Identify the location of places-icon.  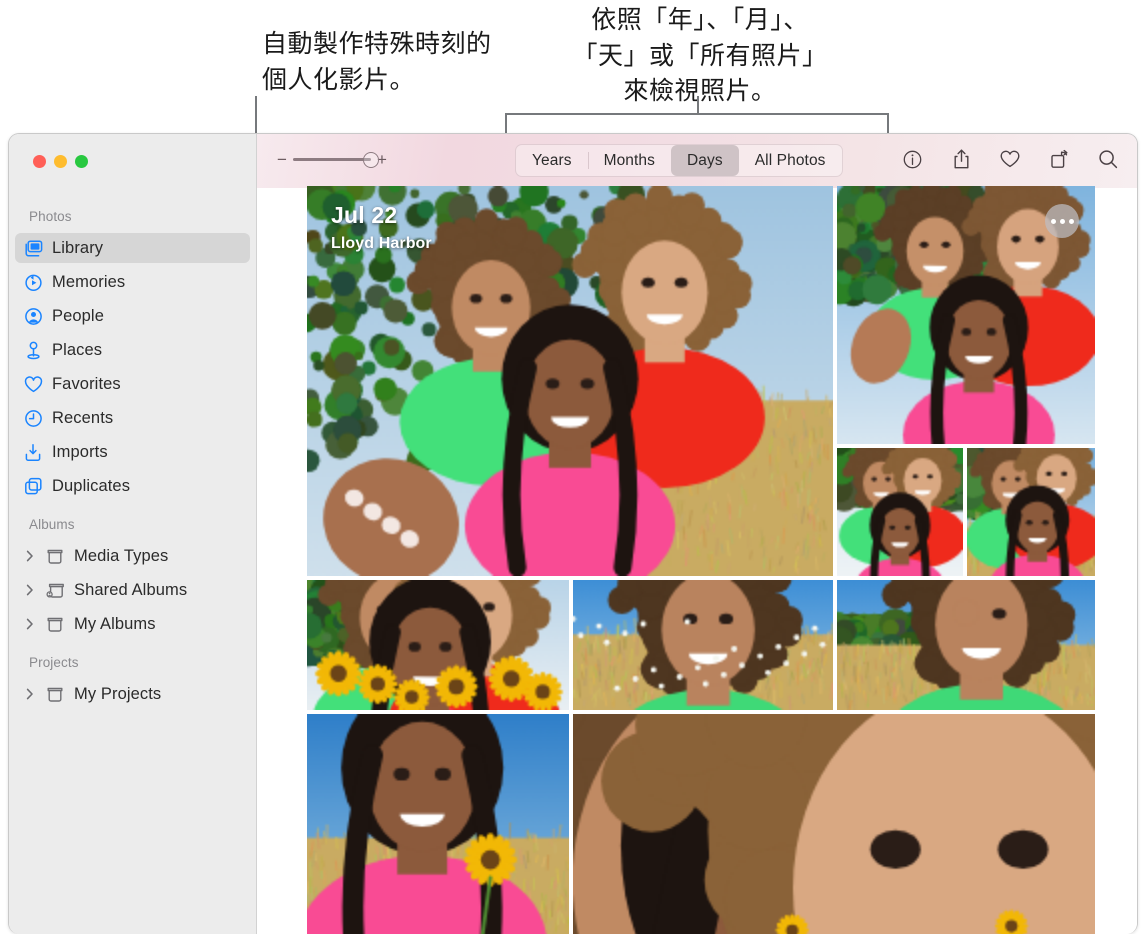
(33, 350).